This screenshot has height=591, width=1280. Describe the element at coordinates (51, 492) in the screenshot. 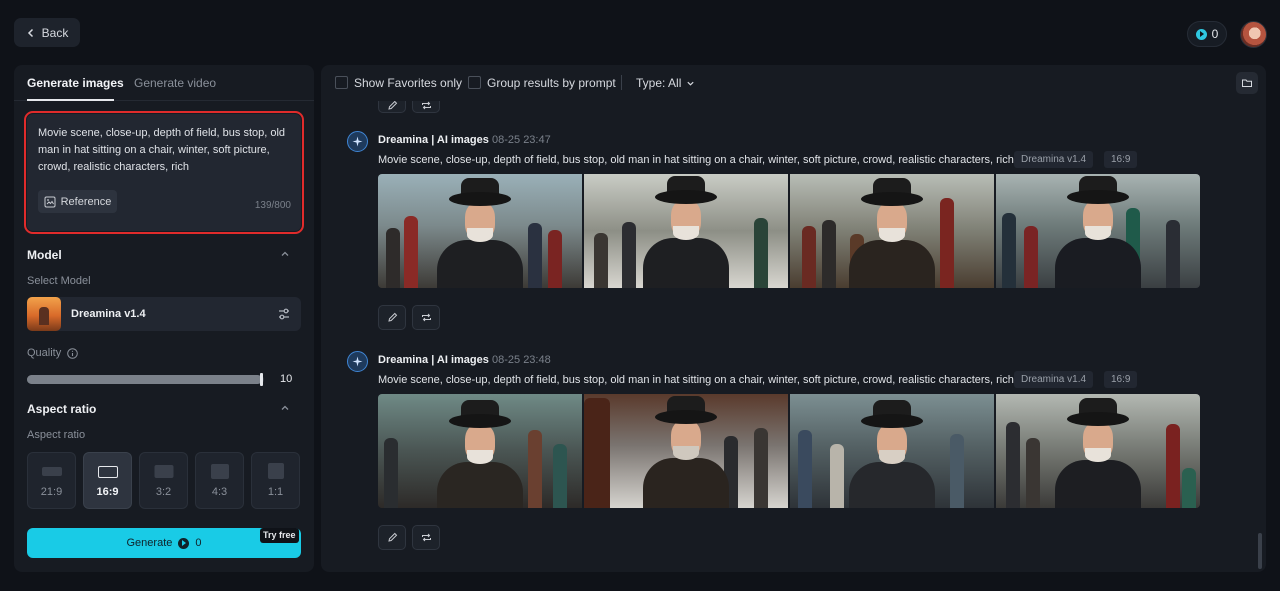

I see `ratio-label: 21:9` at that location.